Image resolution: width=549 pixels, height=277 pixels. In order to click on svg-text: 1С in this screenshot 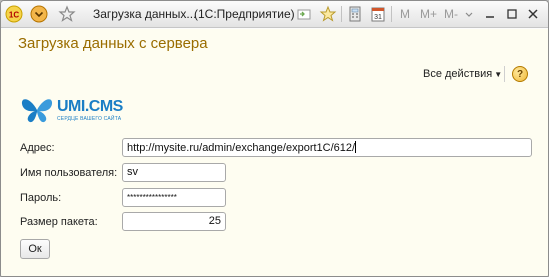, I will do `click(14, 15)`.